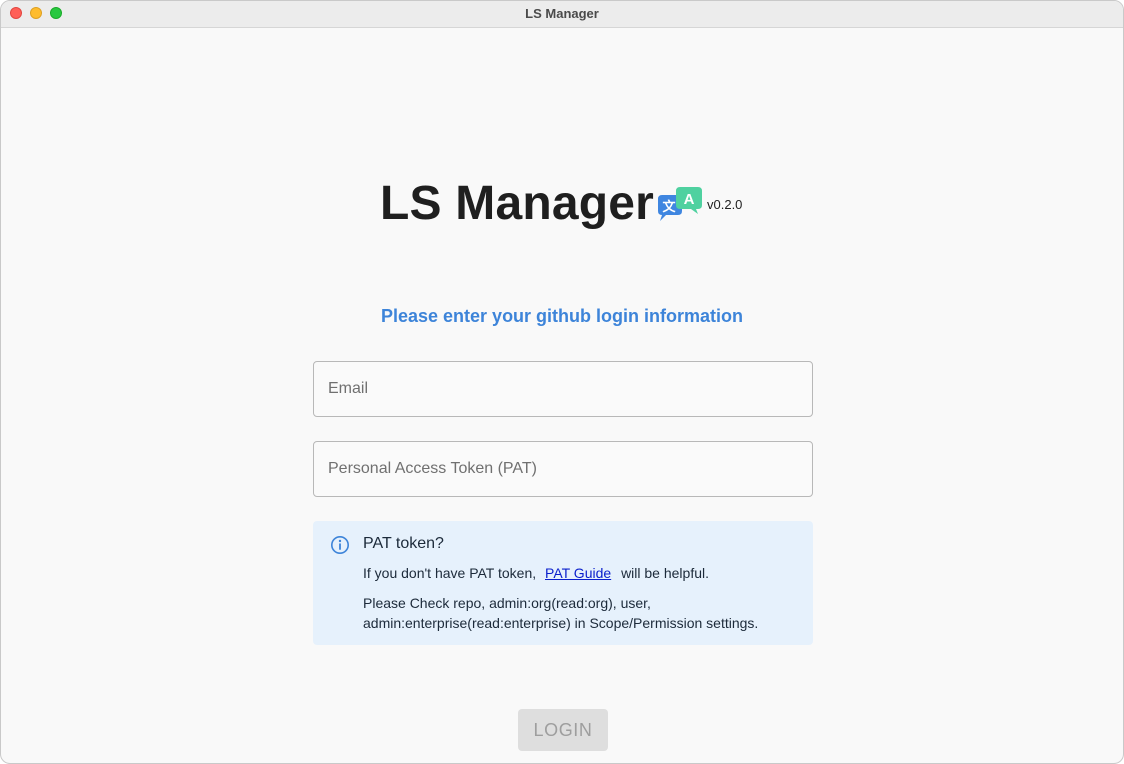  I want to click on info-guide-suffix: will be helpful., so click(665, 573).